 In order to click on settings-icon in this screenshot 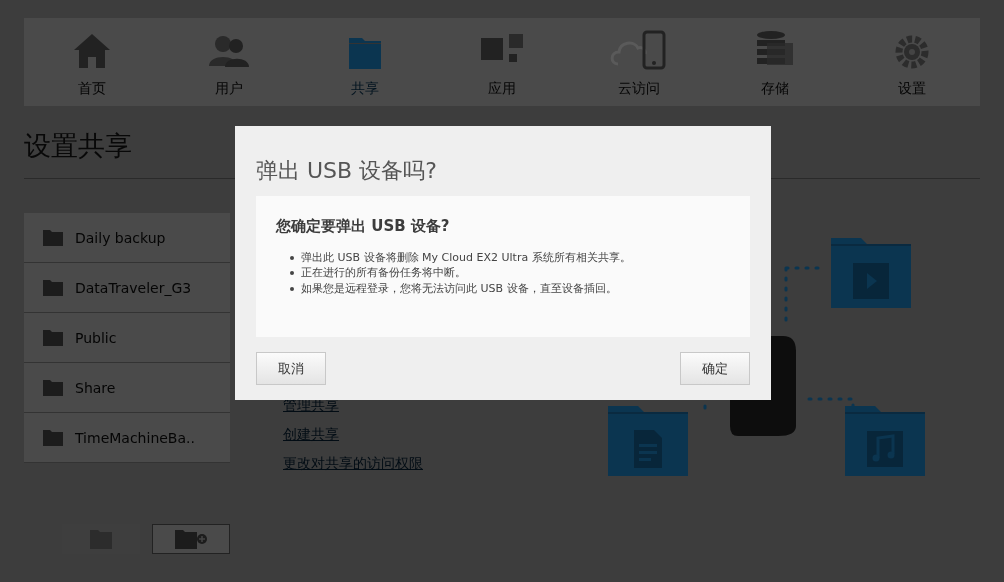, I will do `click(911, 52)`.